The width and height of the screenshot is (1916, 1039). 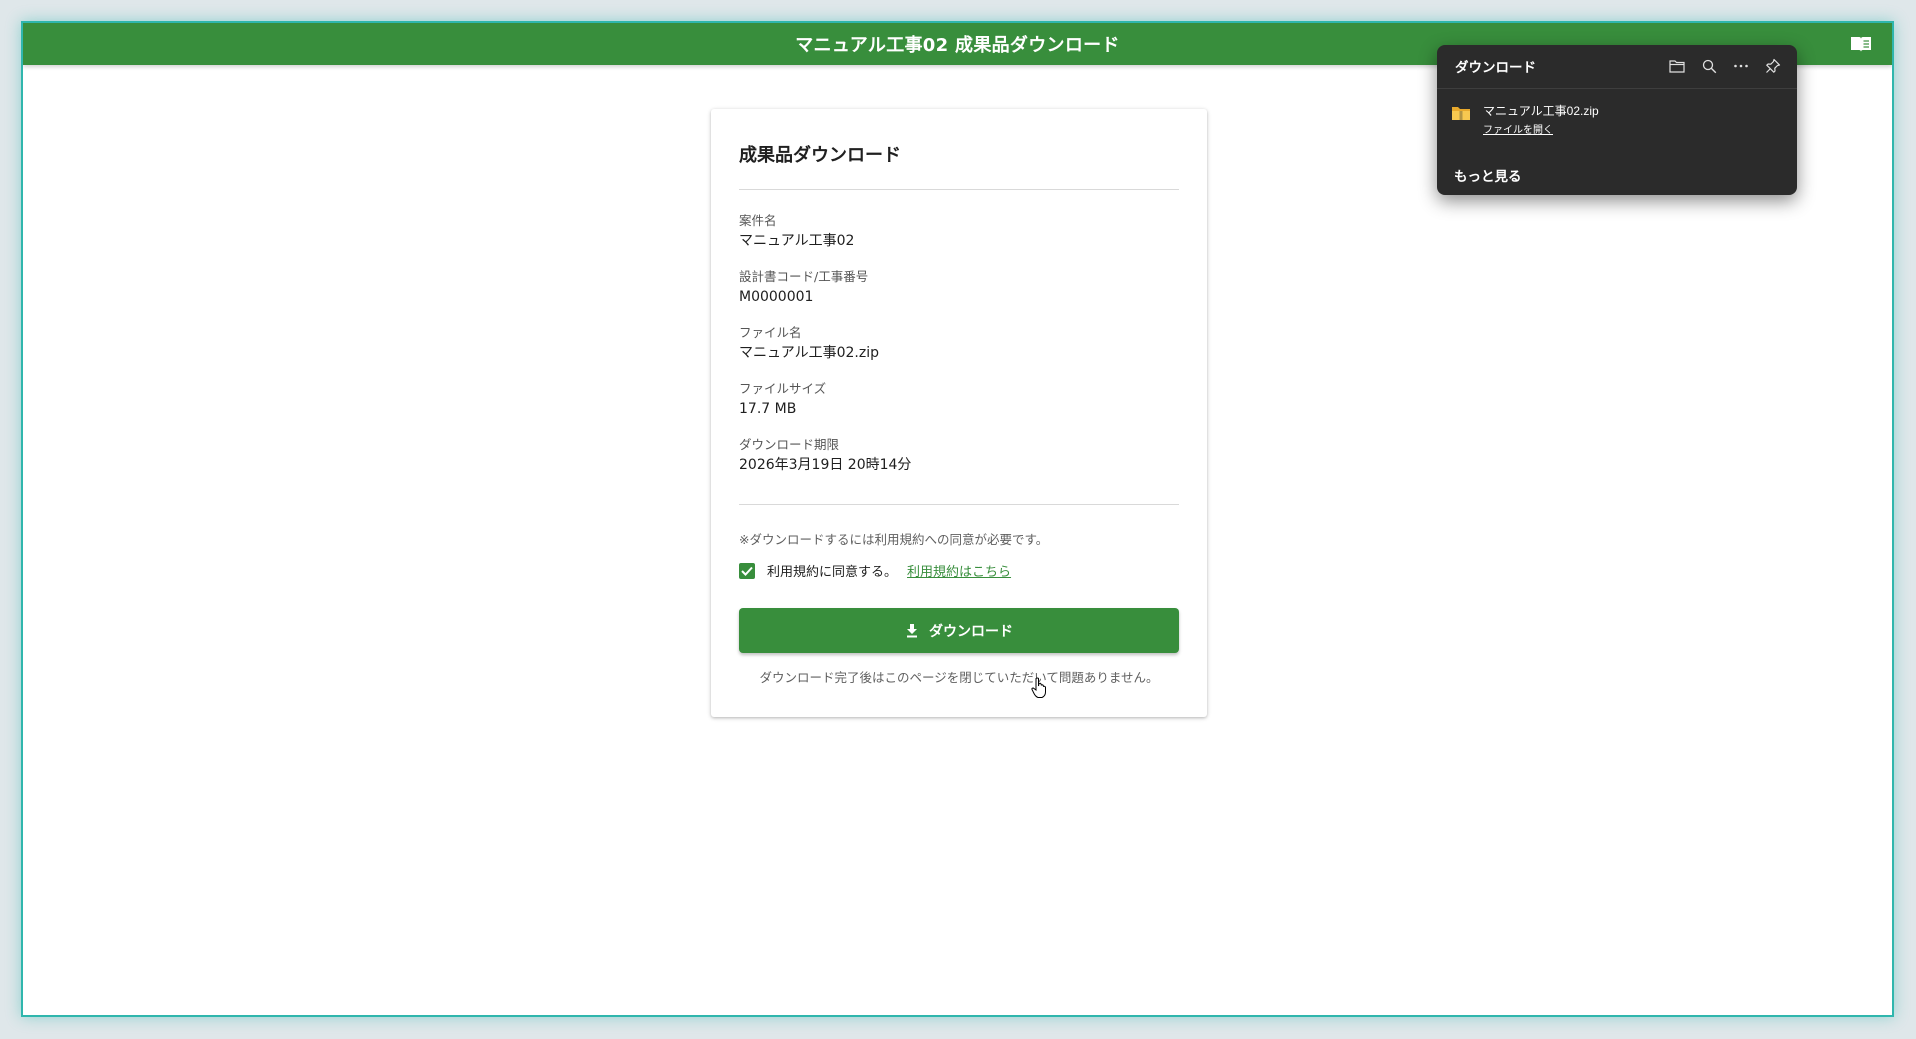 What do you see at coordinates (758, 220) in the screenshot?
I see `field-label: 案件名` at bounding box center [758, 220].